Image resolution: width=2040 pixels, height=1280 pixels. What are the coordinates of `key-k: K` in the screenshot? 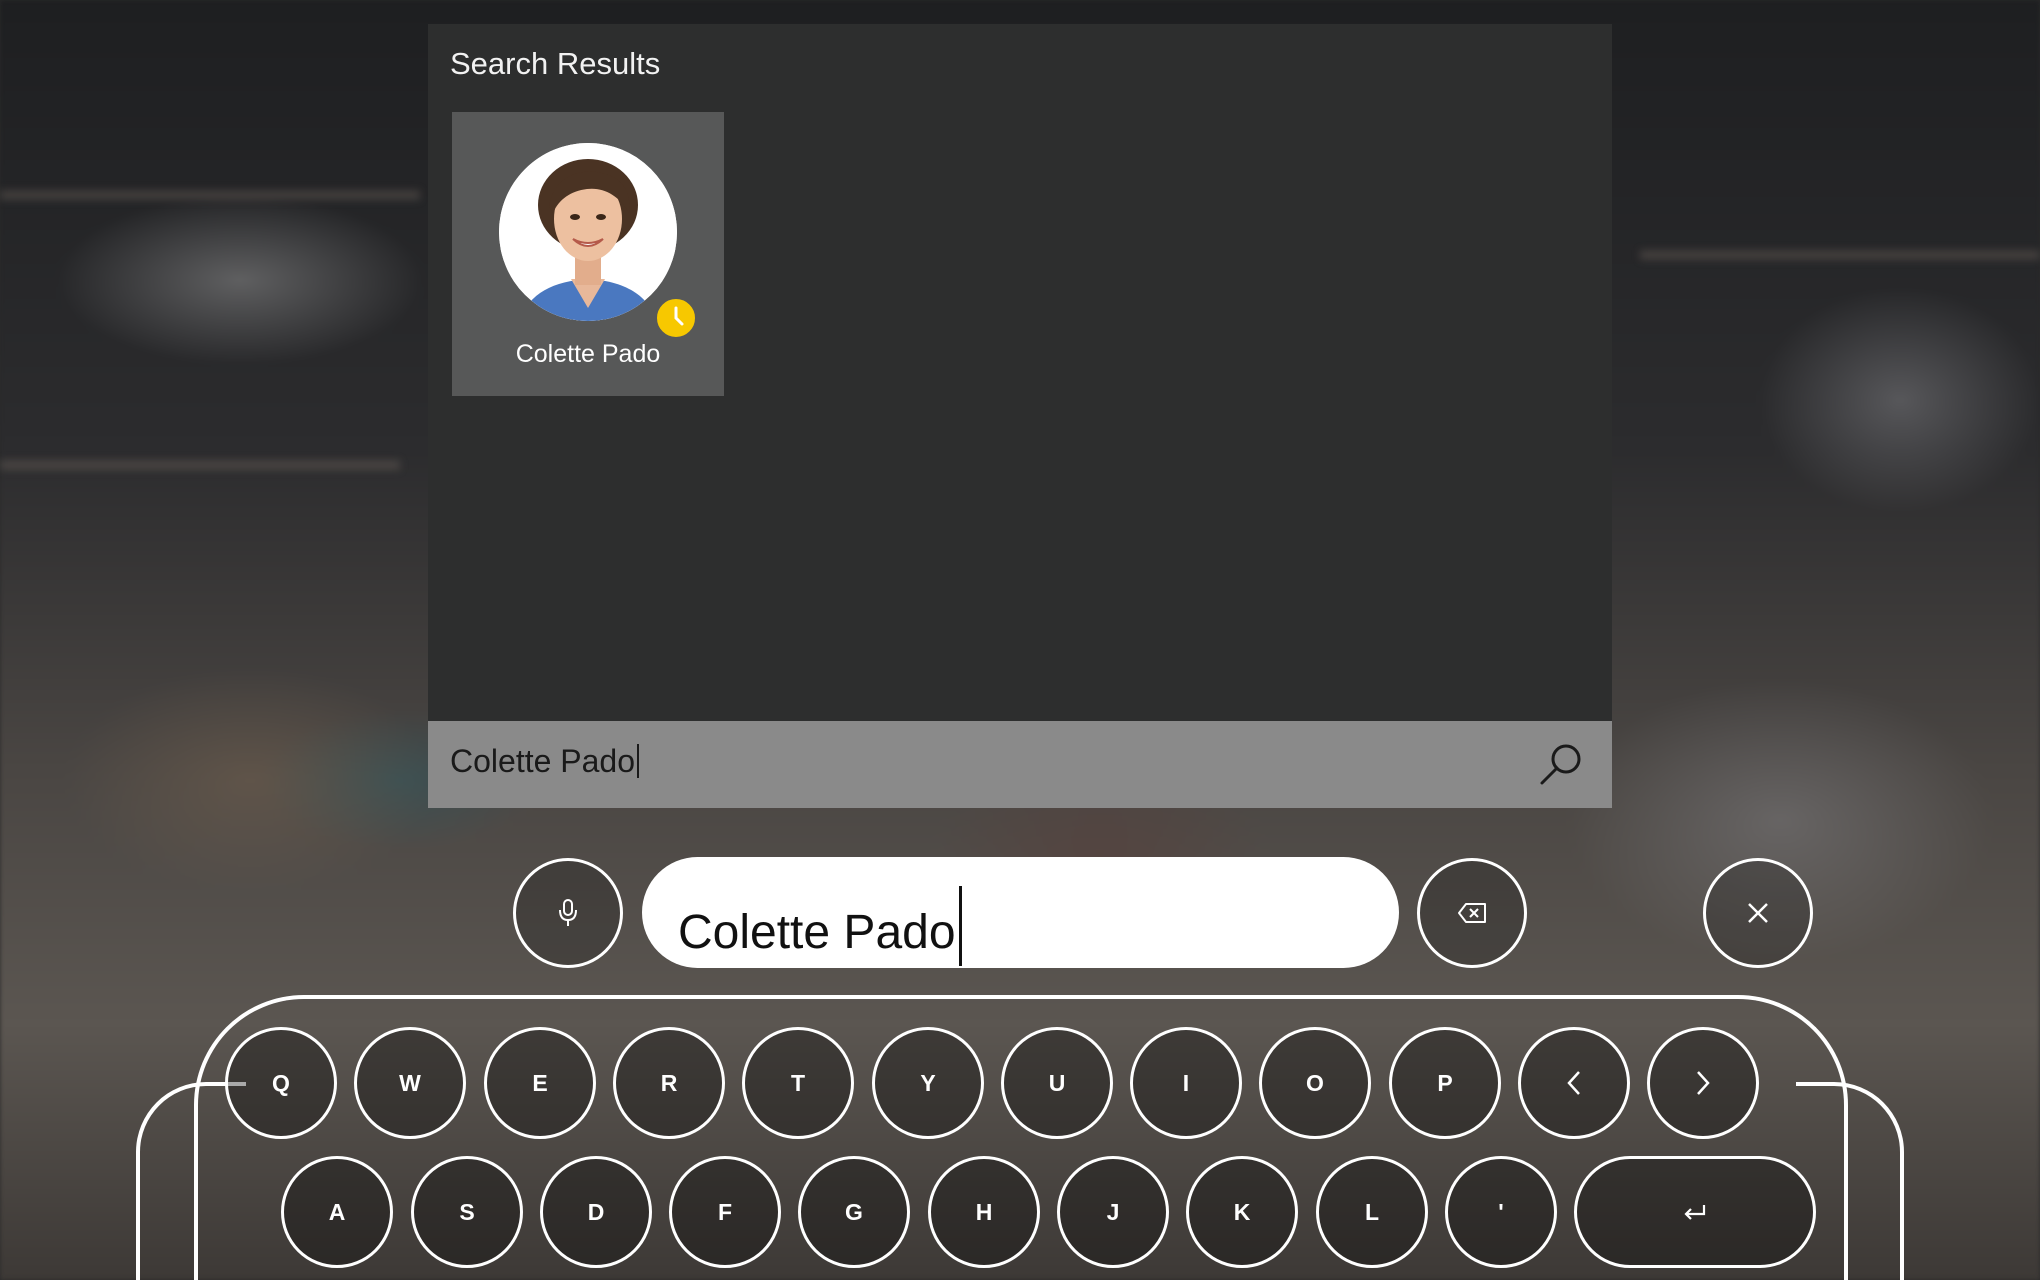 It's located at (1242, 1212).